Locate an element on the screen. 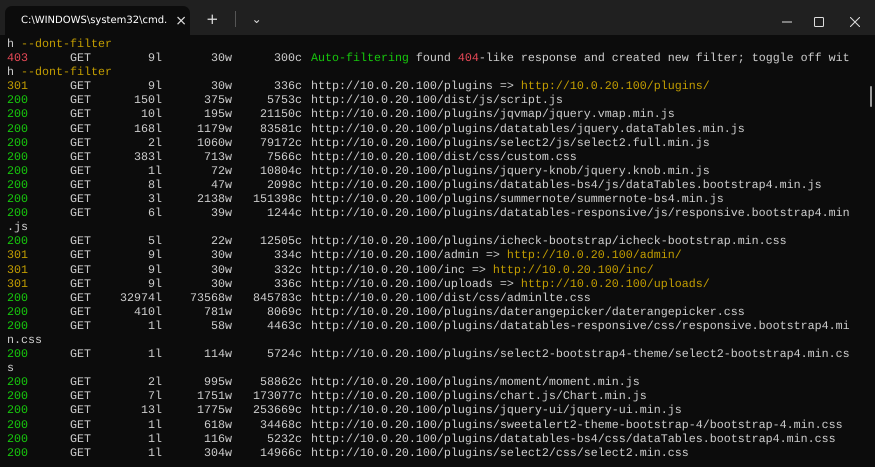  char-count: 34468c is located at coordinates (281, 425).